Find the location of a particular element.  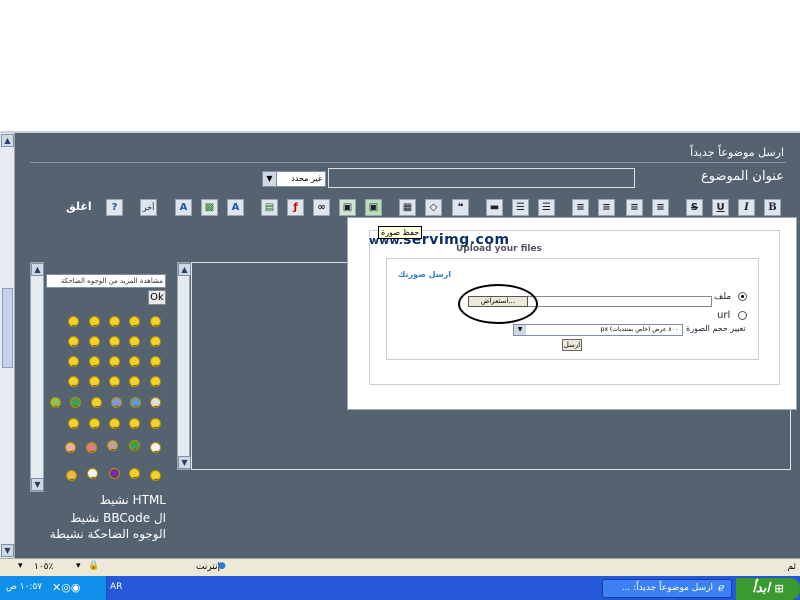

url-label: url is located at coordinates (724, 315).